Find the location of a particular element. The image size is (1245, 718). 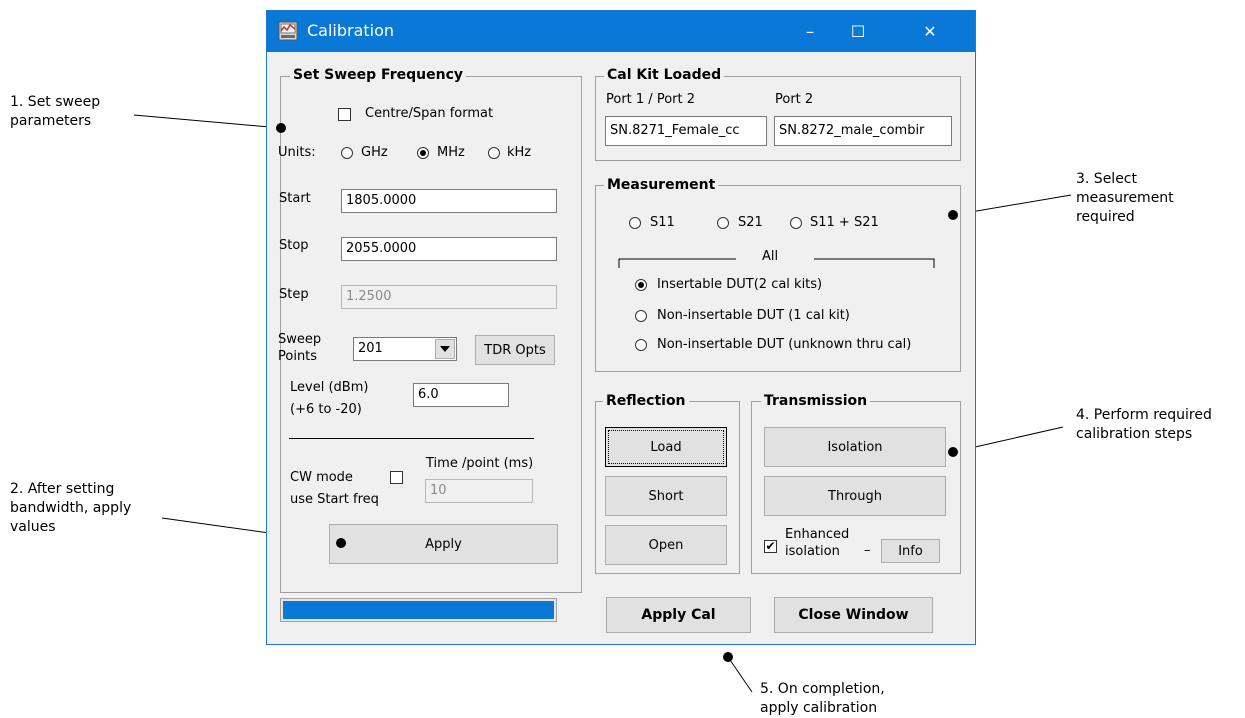

maximize-button: ☐ is located at coordinates (858, 31).